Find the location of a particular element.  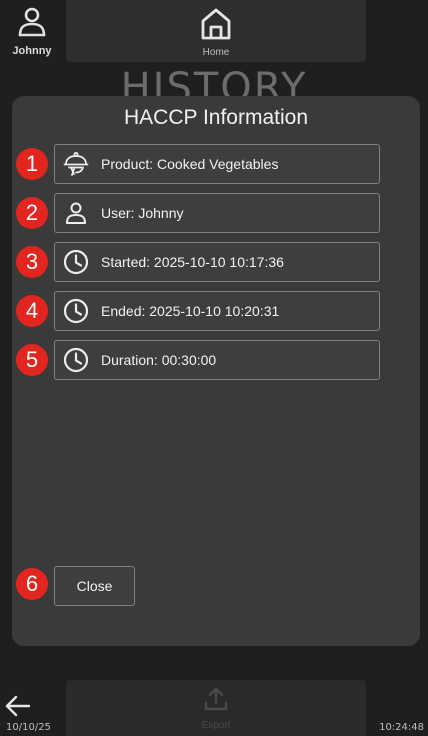

user-row: User: Johnny is located at coordinates (217, 213).